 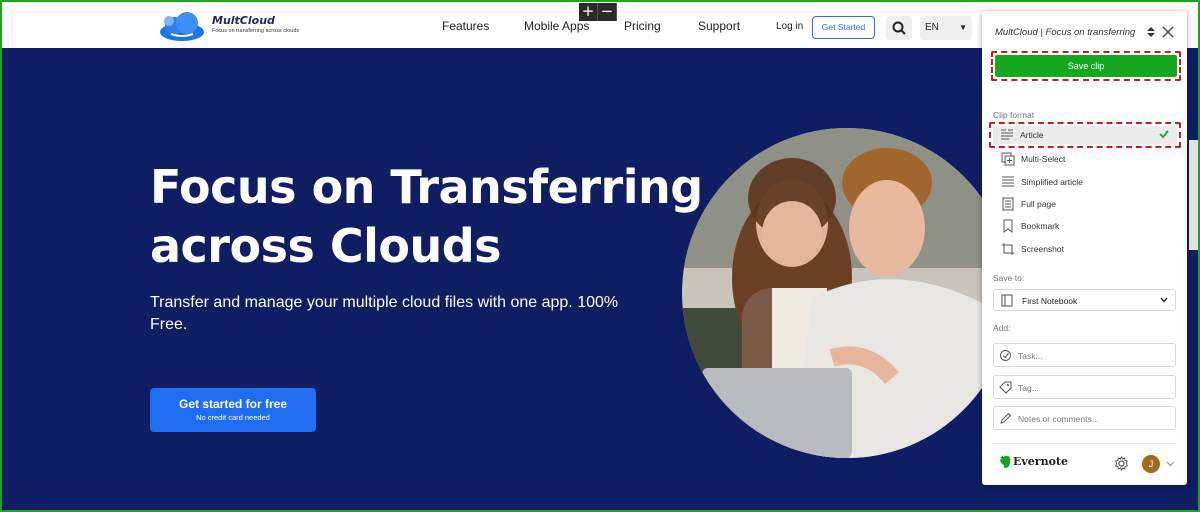 I want to click on article-icon, so click(x=1007, y=134).